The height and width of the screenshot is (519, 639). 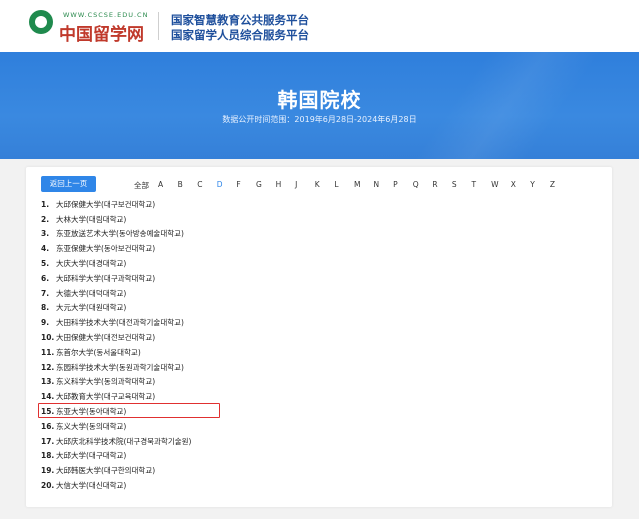 I want to click on school-list-item: 19. 大邱韩医大学(대구한의대학교), so click(x=321, y=470).